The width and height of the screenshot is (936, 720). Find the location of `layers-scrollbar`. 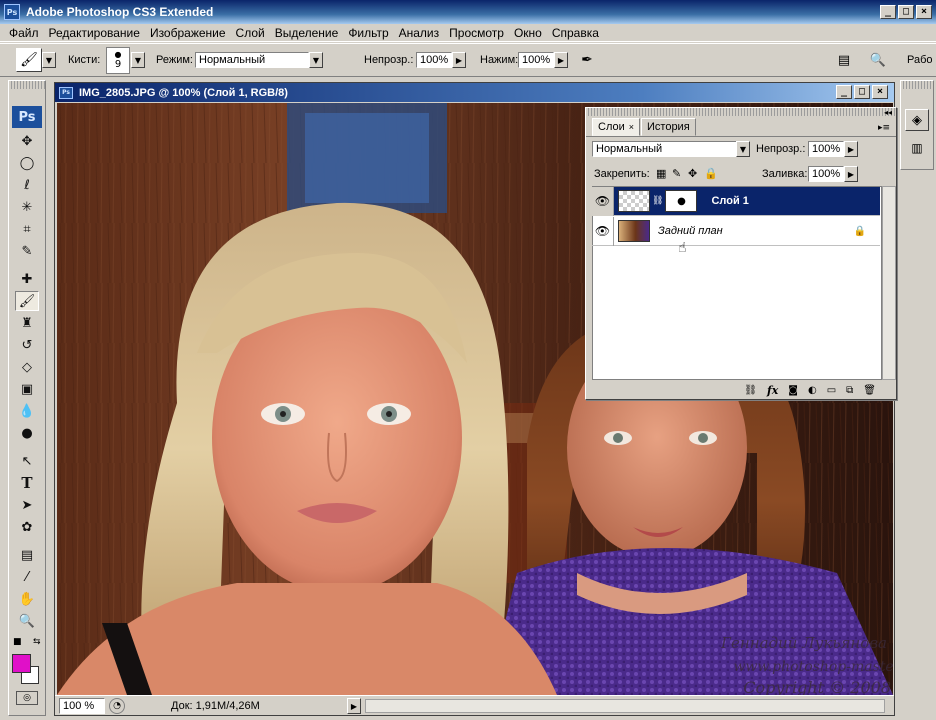

layers-scrollbar is located at coordinates (889, 283).